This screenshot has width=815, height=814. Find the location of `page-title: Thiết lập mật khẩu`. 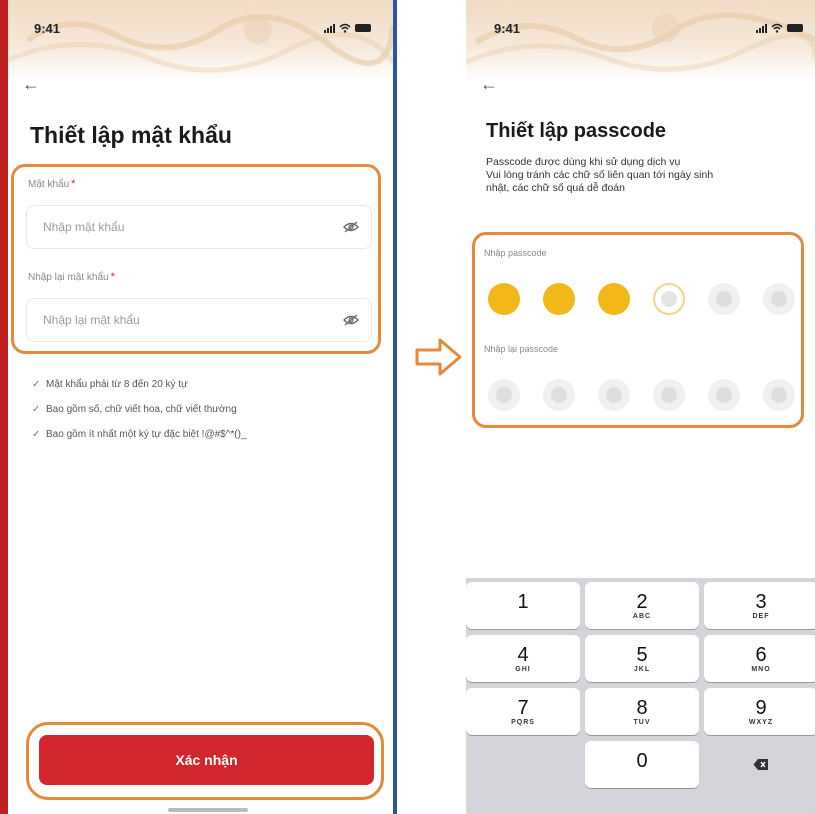

page-title: Thiết lập mật khẩu is located at coordinates (131, 135).